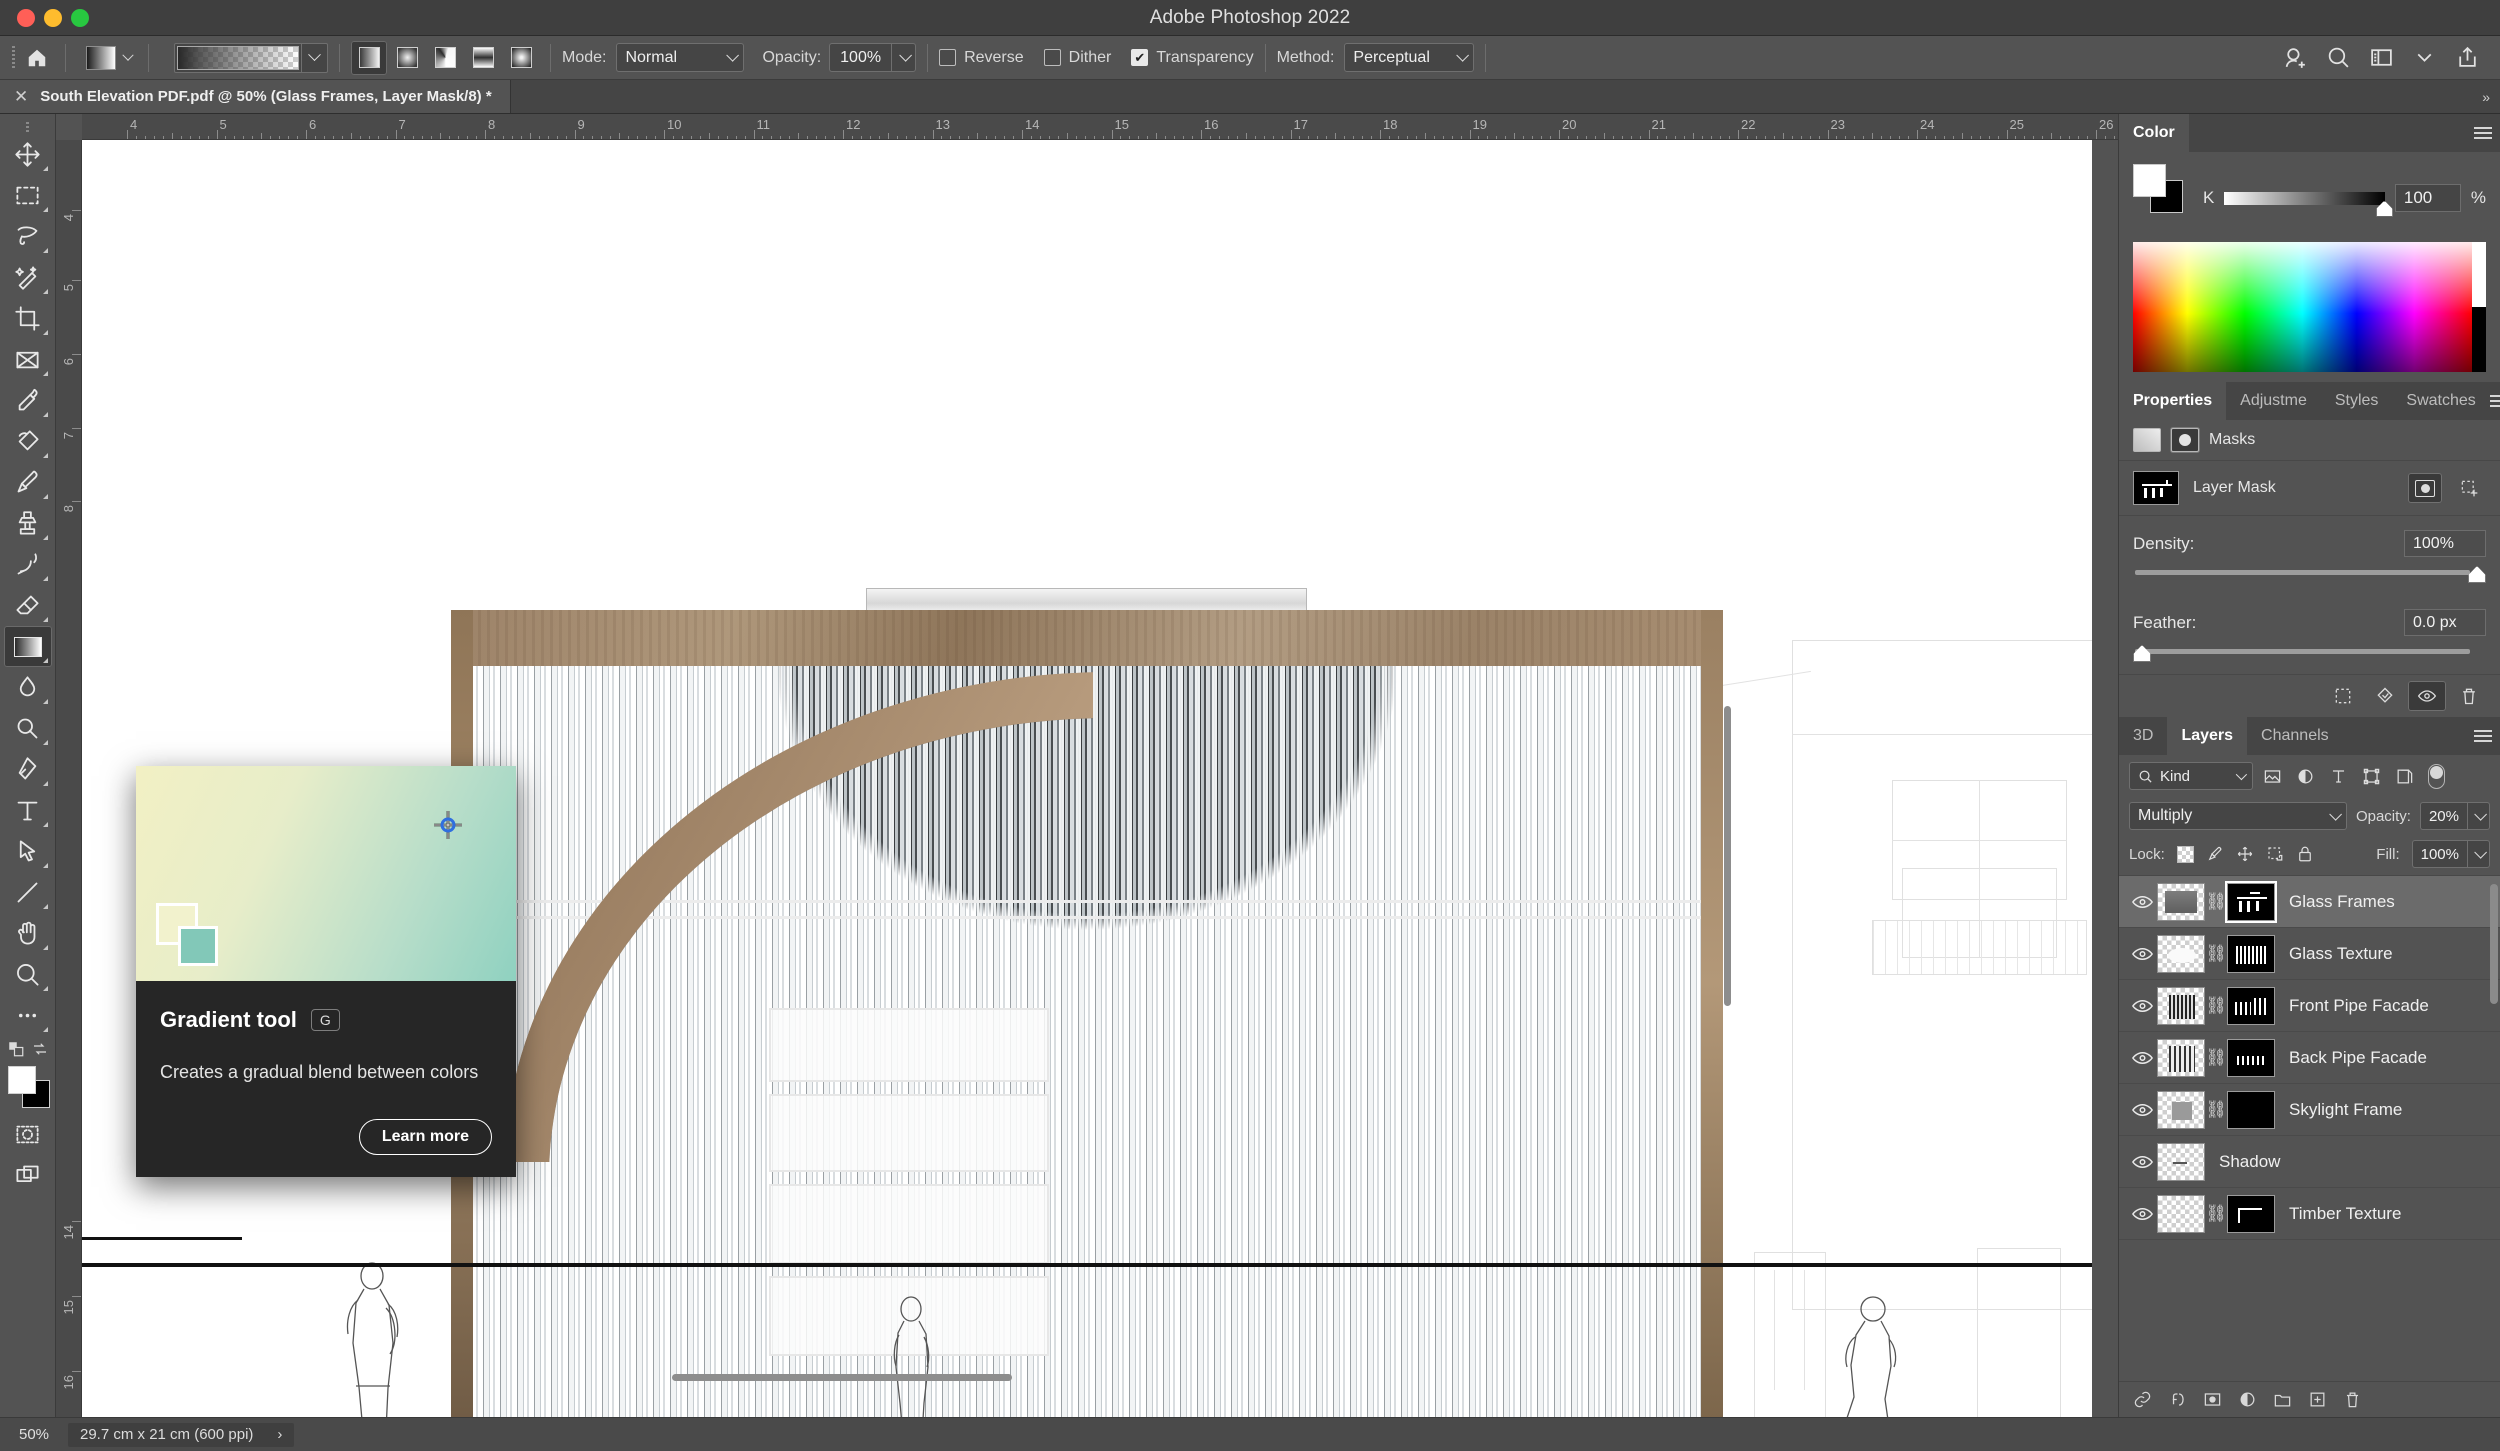 This screenshot has width=2500, height=1451. What do you see at coordinates (2440, 401) in the screenshot?
I see `tab-swatches: Swatches` at bounding box center [2440, 401].